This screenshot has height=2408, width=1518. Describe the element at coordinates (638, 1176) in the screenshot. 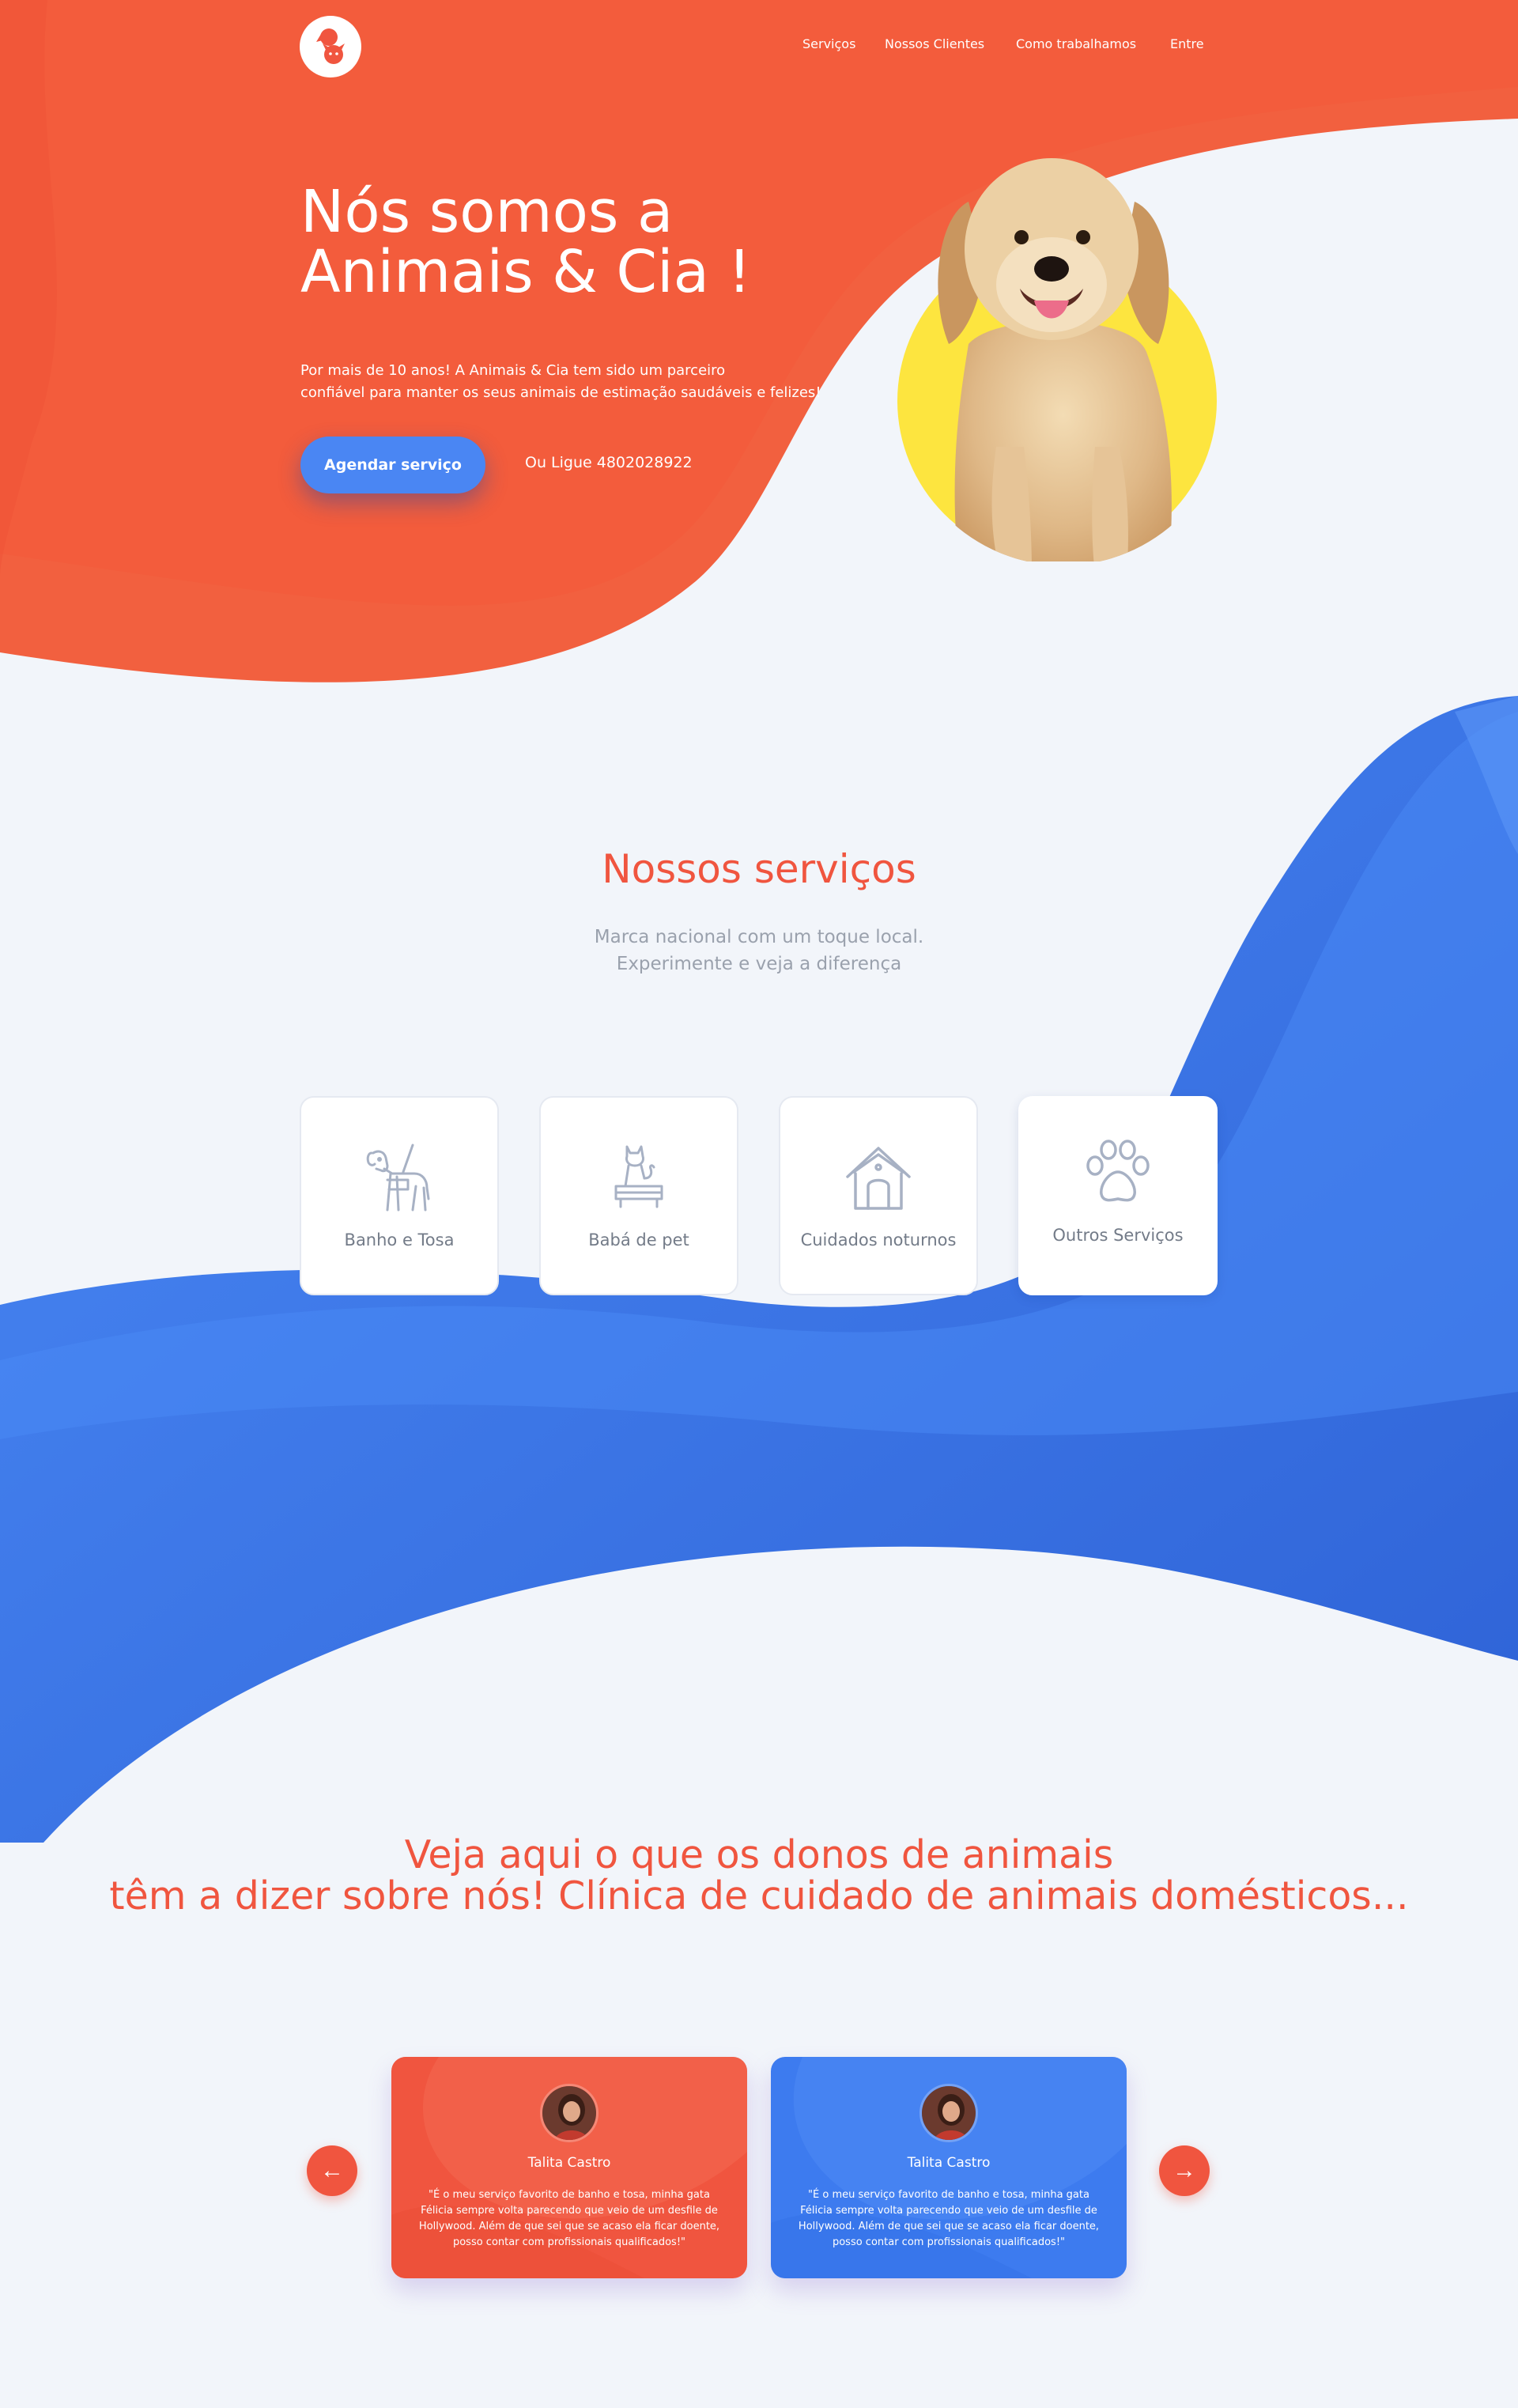

I see `cat-bed-icon` at that location.